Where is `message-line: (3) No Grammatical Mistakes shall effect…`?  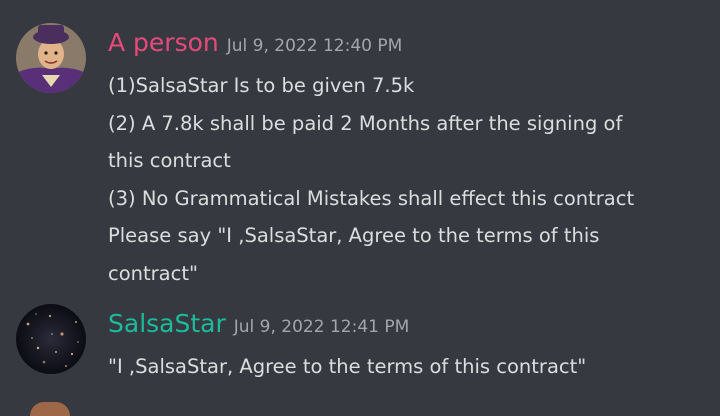
message-line: (3) No Grammatical Mistakes shall effect… is located at coordinates (371, 198).